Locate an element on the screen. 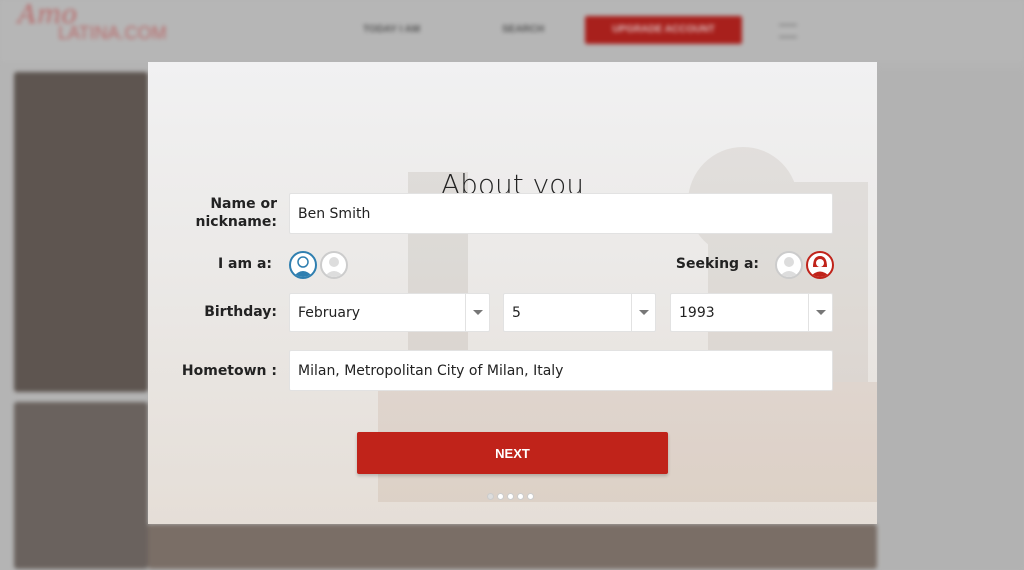  next-button: NEXT is located at coordinates (512, 453).